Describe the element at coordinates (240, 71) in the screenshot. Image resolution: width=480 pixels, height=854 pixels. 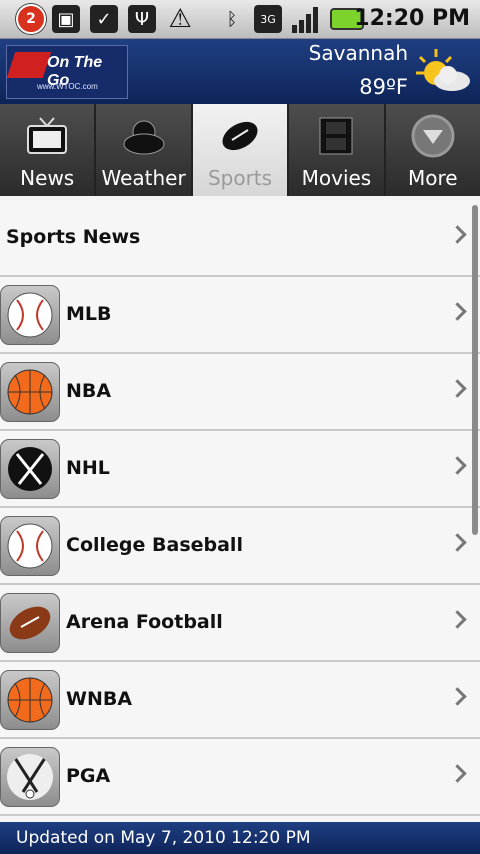
I see `app-header: On The Go www.WTOC.com Savannah 89ºF` at that location.